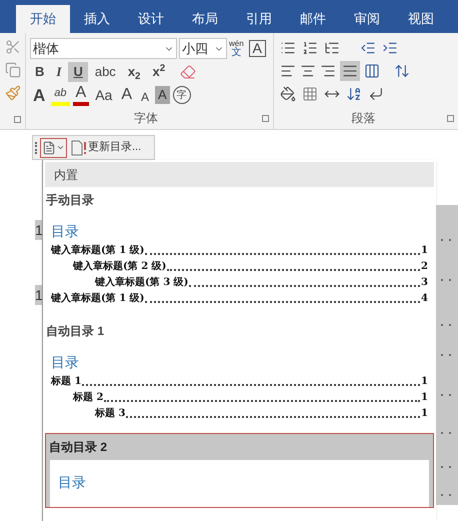  What do you see at coordinates (78, 72) in the screenshot?
I see `format-button: U` at bounding box center [78, 72].